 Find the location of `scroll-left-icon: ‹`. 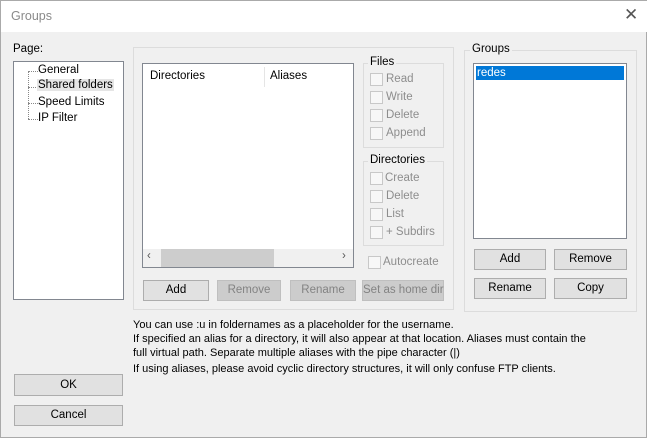

scroll-left-icon: ‹ is located at coordinates (149, 256).